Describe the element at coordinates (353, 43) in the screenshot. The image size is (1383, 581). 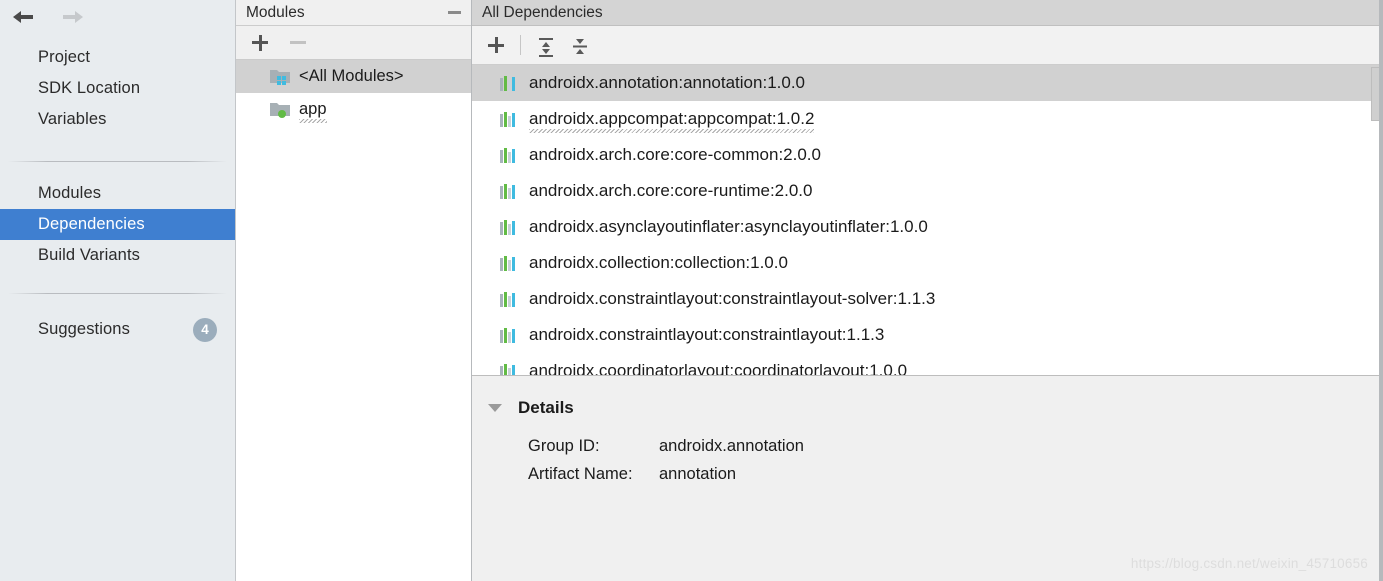
I see `modules-toolbar` at that location.